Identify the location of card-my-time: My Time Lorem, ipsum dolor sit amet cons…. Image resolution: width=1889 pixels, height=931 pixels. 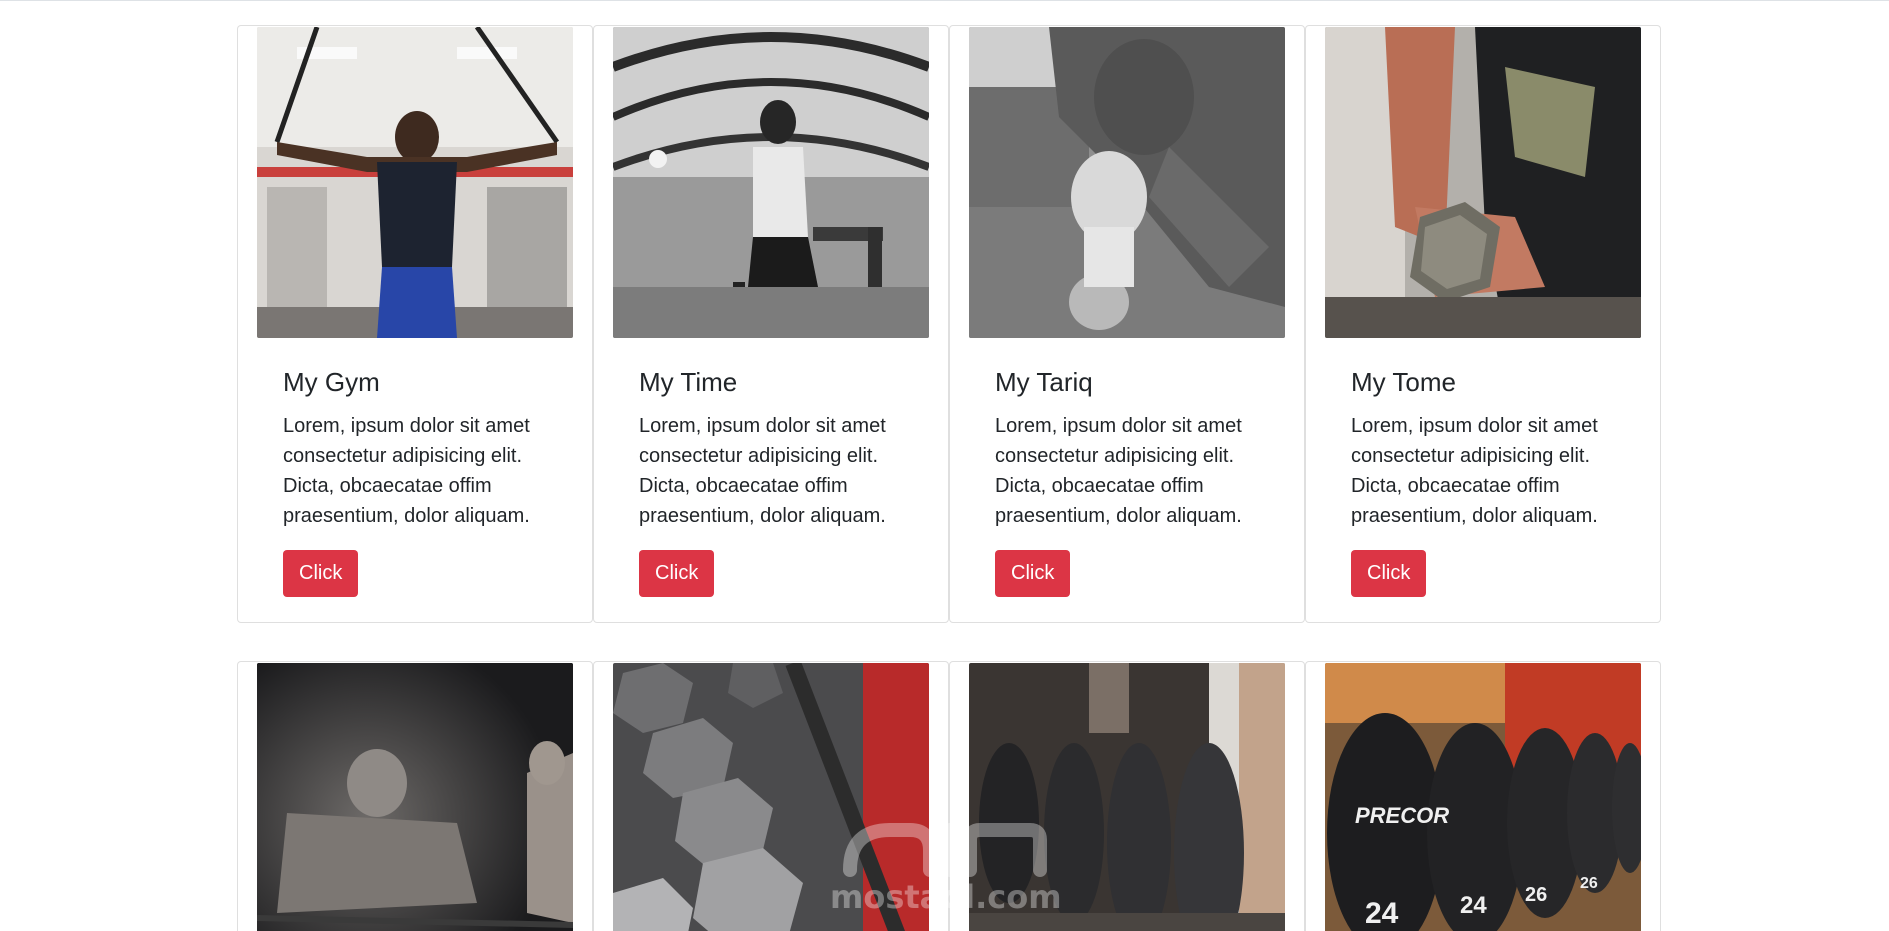
(771, 324).